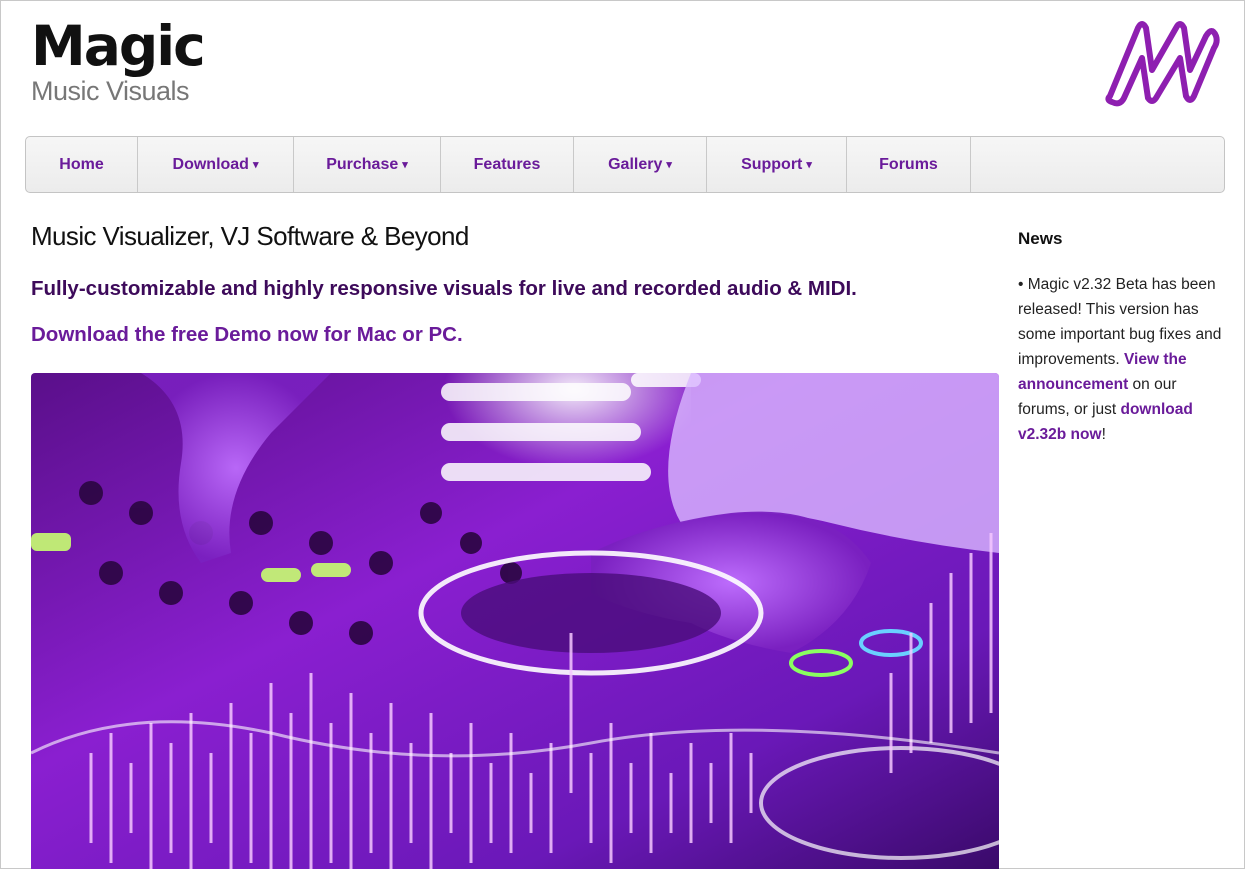 This screenshot has height=869, width=1245. I want to click on nav-gallery-label: Gallery, so click(635, 164).